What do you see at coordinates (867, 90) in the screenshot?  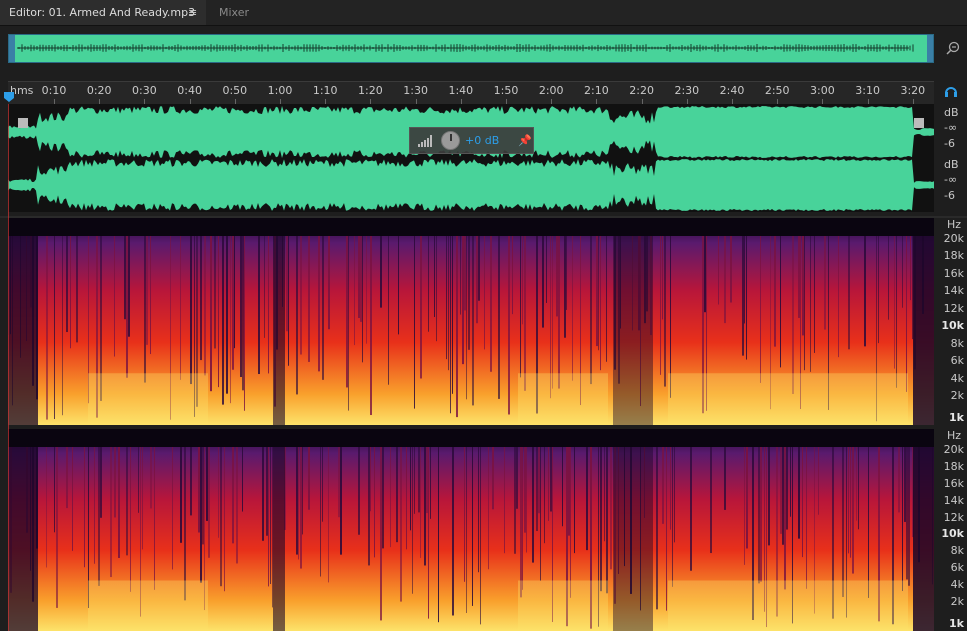 I see `ruler-tick-label: 3:10` at bounding box center [867, 90].